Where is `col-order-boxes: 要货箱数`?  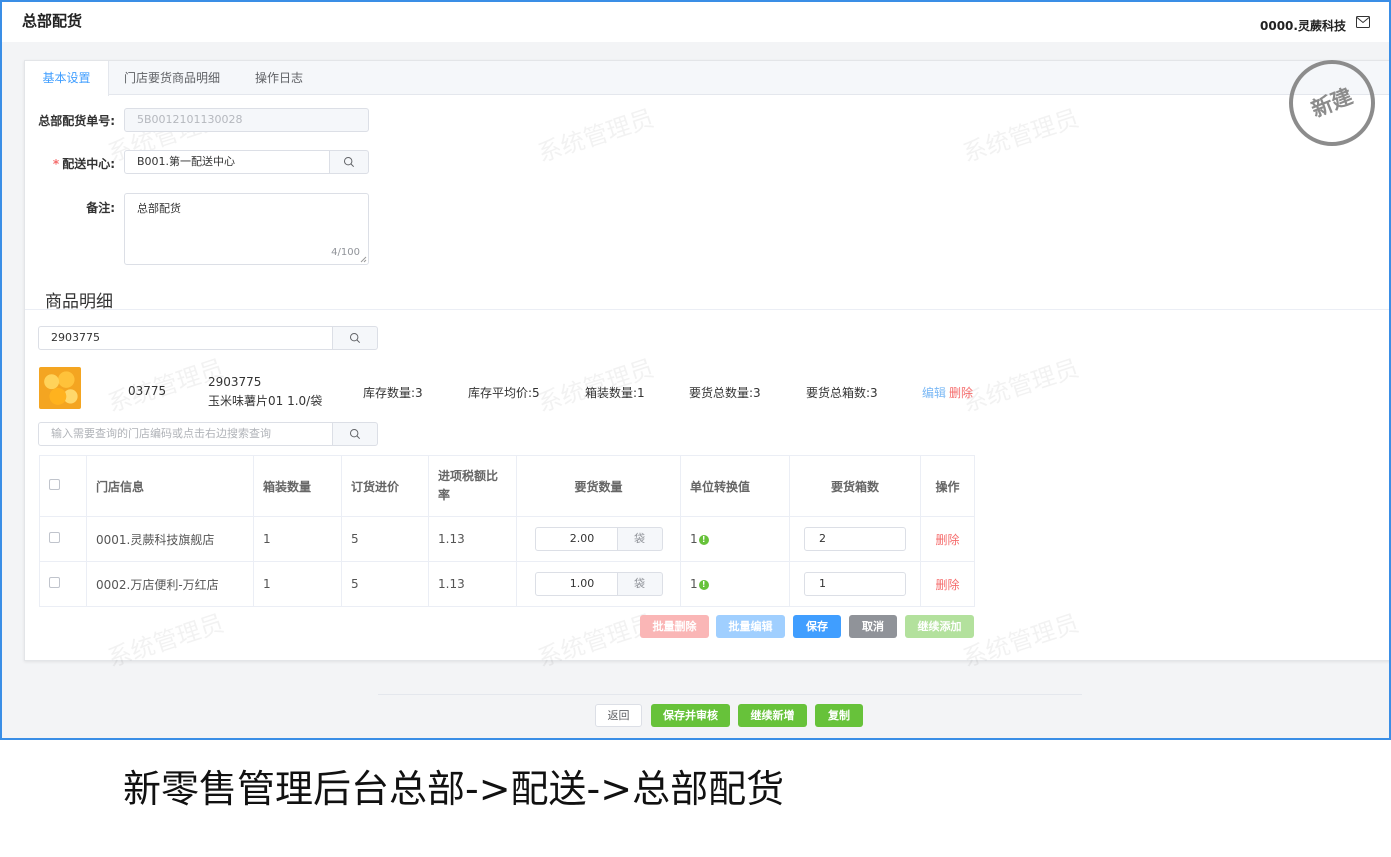
col-order-boxes: 要货箱数 is located at coordinates (855, 486).